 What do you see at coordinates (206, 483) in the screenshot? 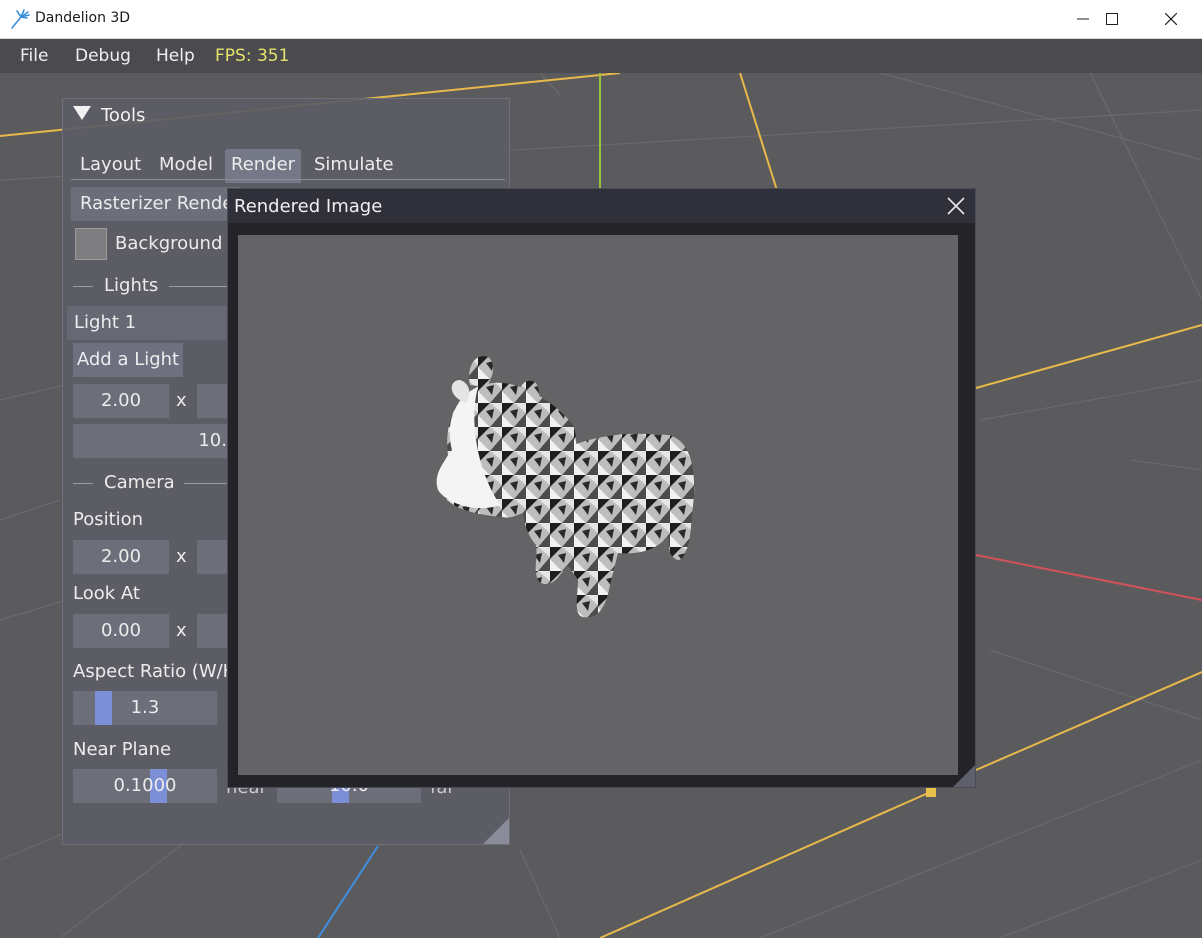
I see `camera-separator-right` at bounding box center [206, 483].